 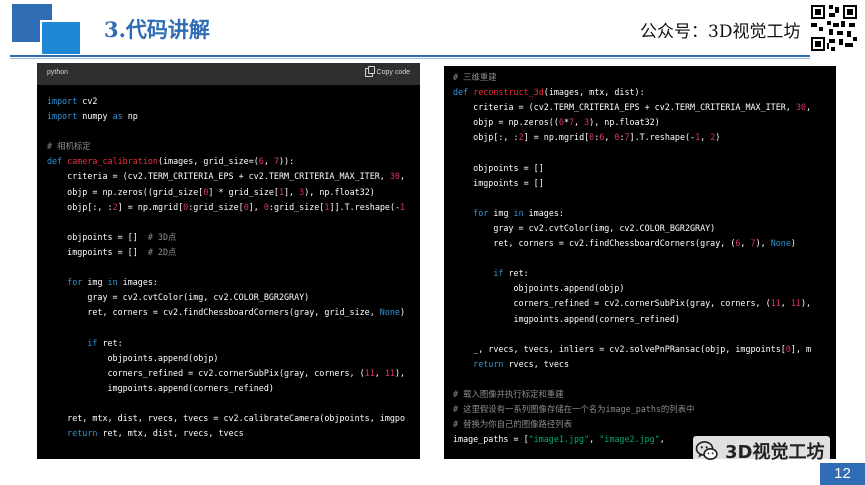 I want to click on code-line: return ret, mtx, dist, rvecs, tvecs, so click(x=233, y=433).